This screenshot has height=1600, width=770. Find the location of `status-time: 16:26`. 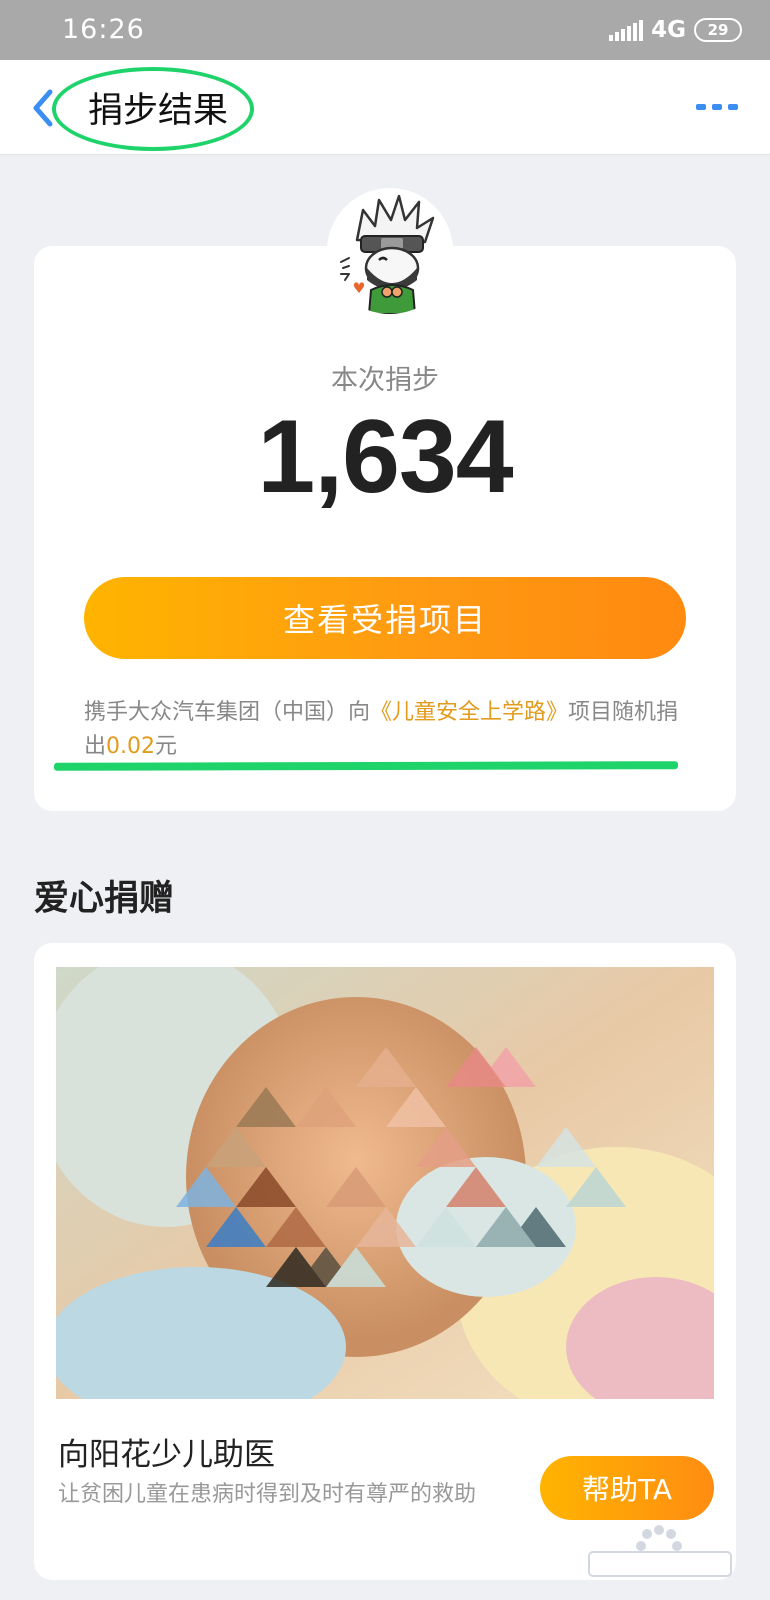

status-time: 16:26 is located at coordinates (103, 29).